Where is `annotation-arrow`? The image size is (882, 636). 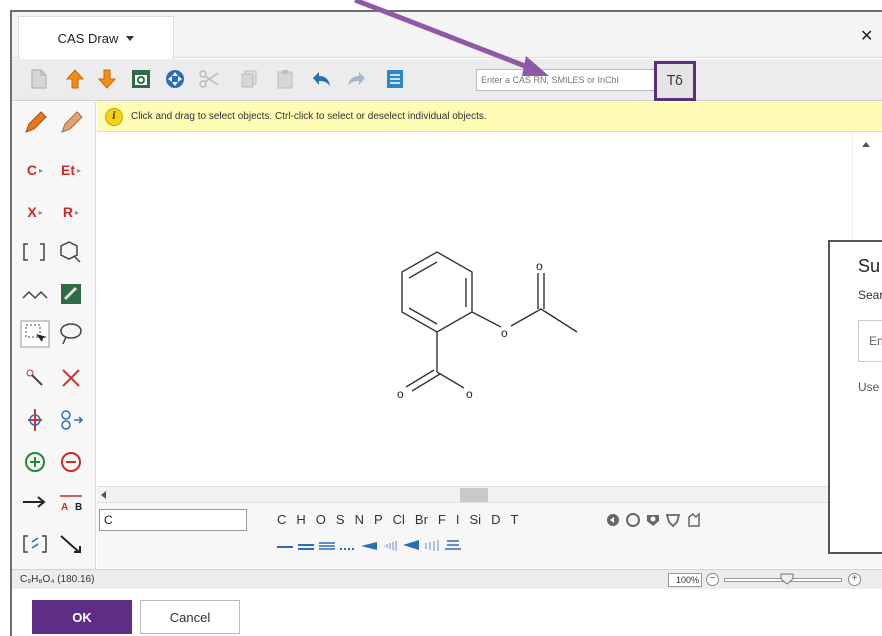
annotation-arrow is located at coordinates (451, 38).